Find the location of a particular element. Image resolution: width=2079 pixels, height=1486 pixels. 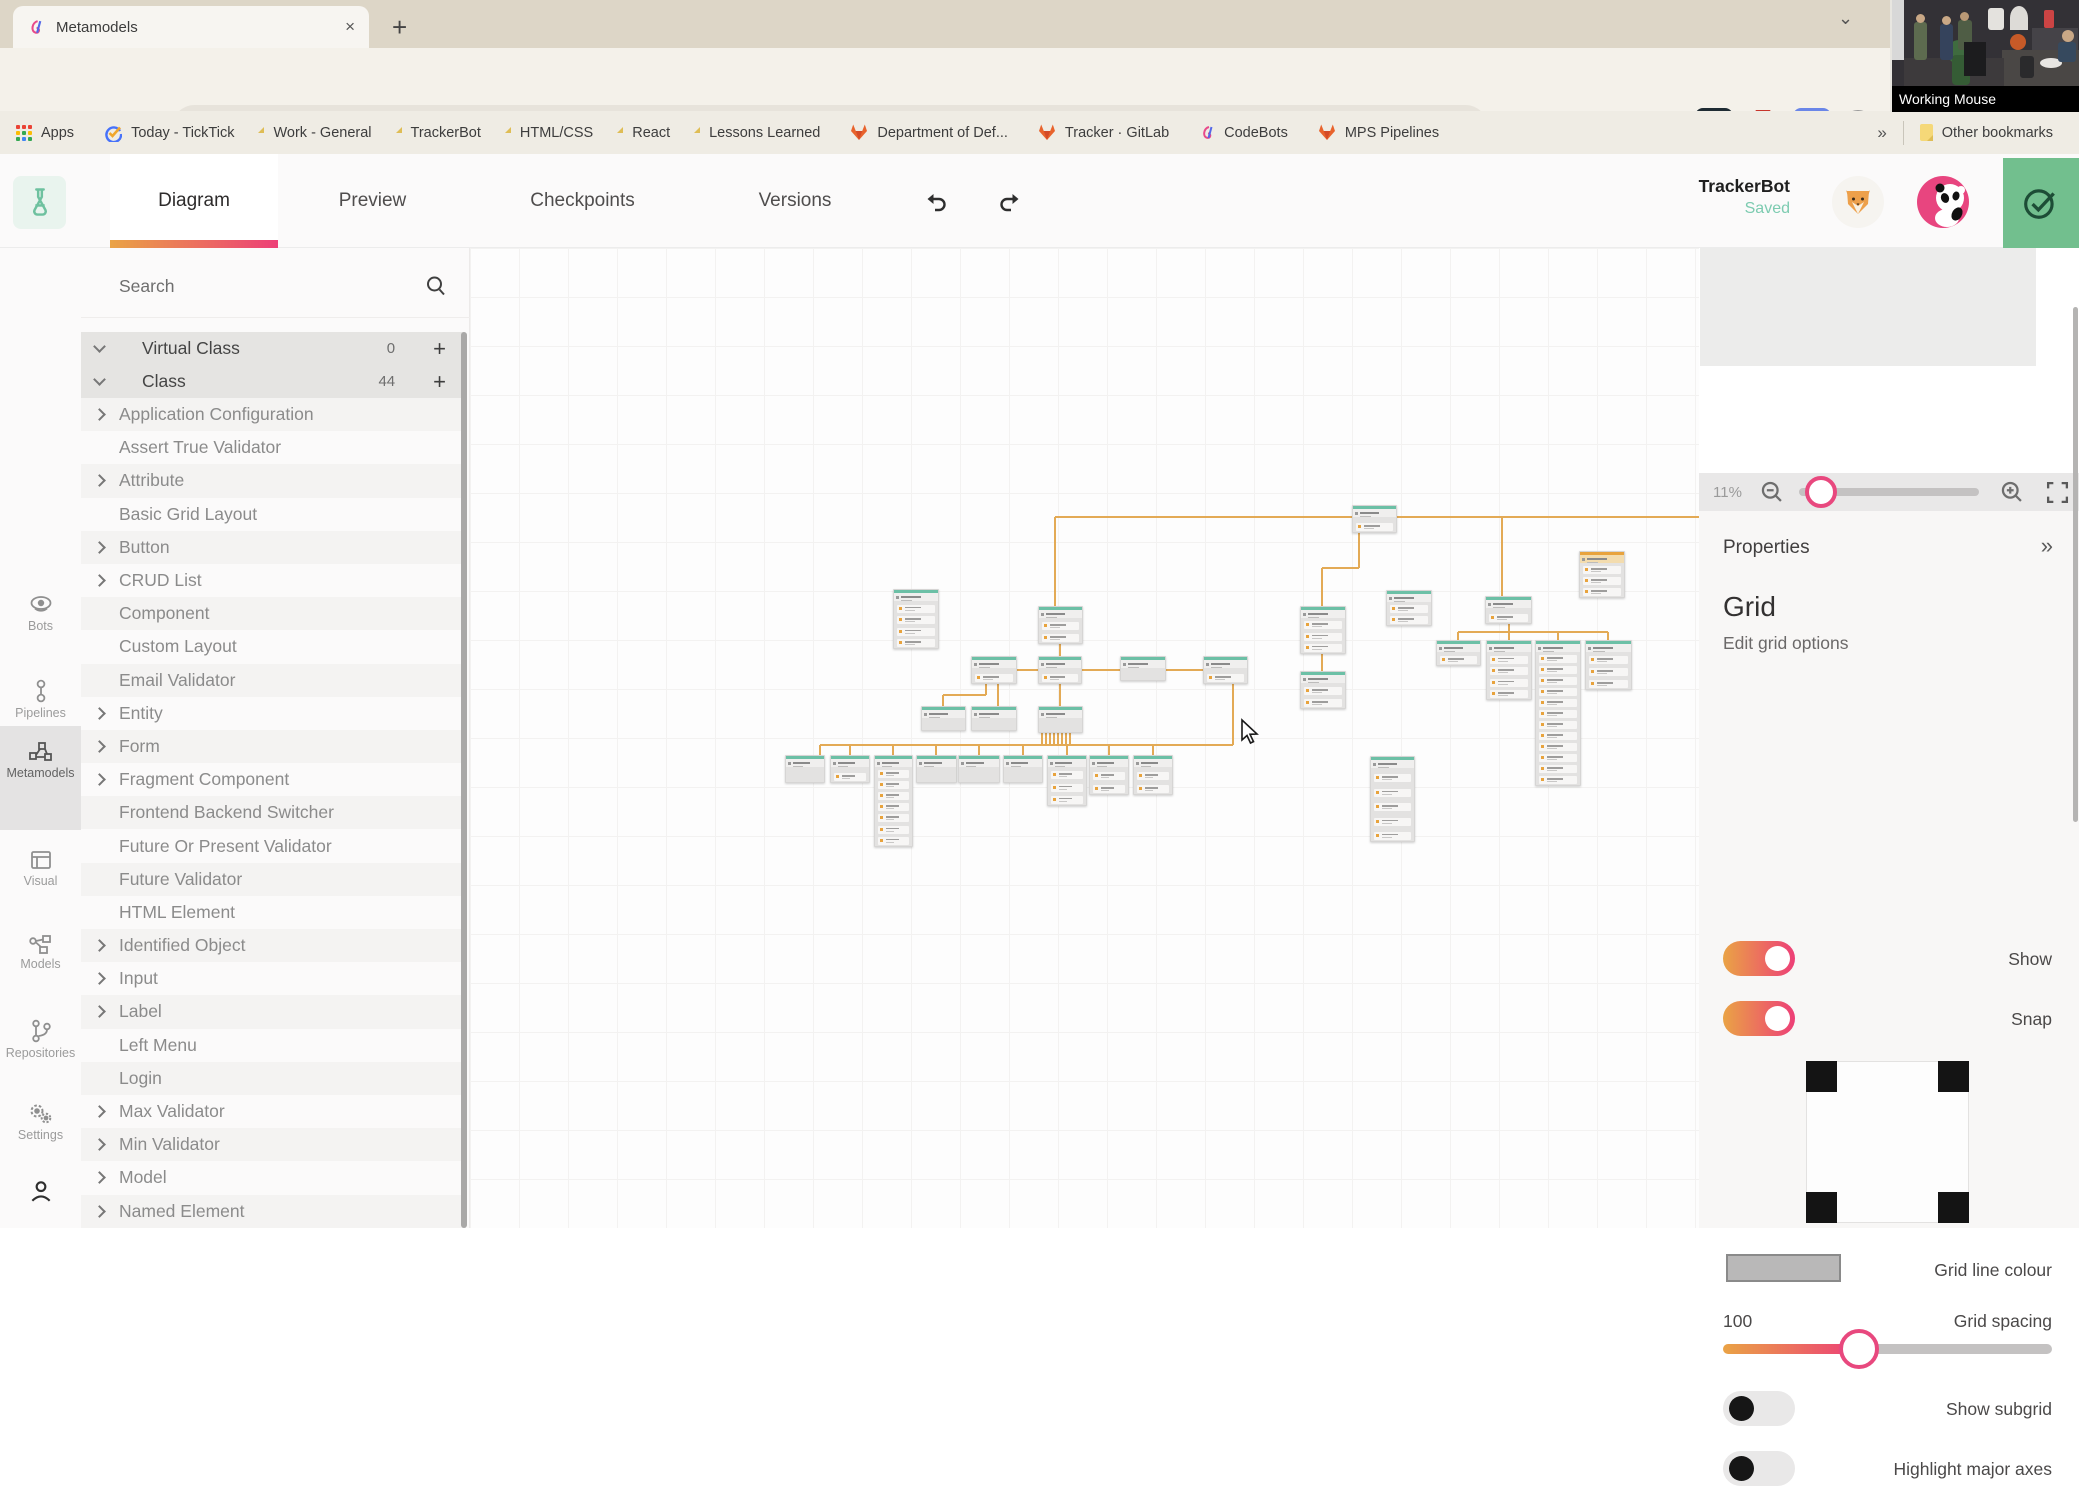

search-icon is located at coordinates (436, 286).